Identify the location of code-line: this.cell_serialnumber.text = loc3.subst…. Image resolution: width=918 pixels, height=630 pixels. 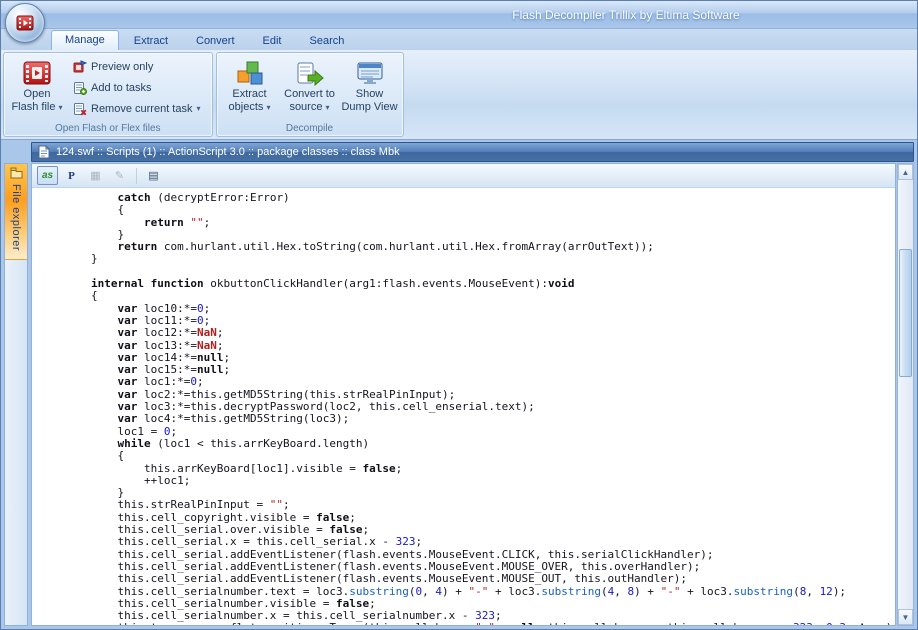
(442, 591).